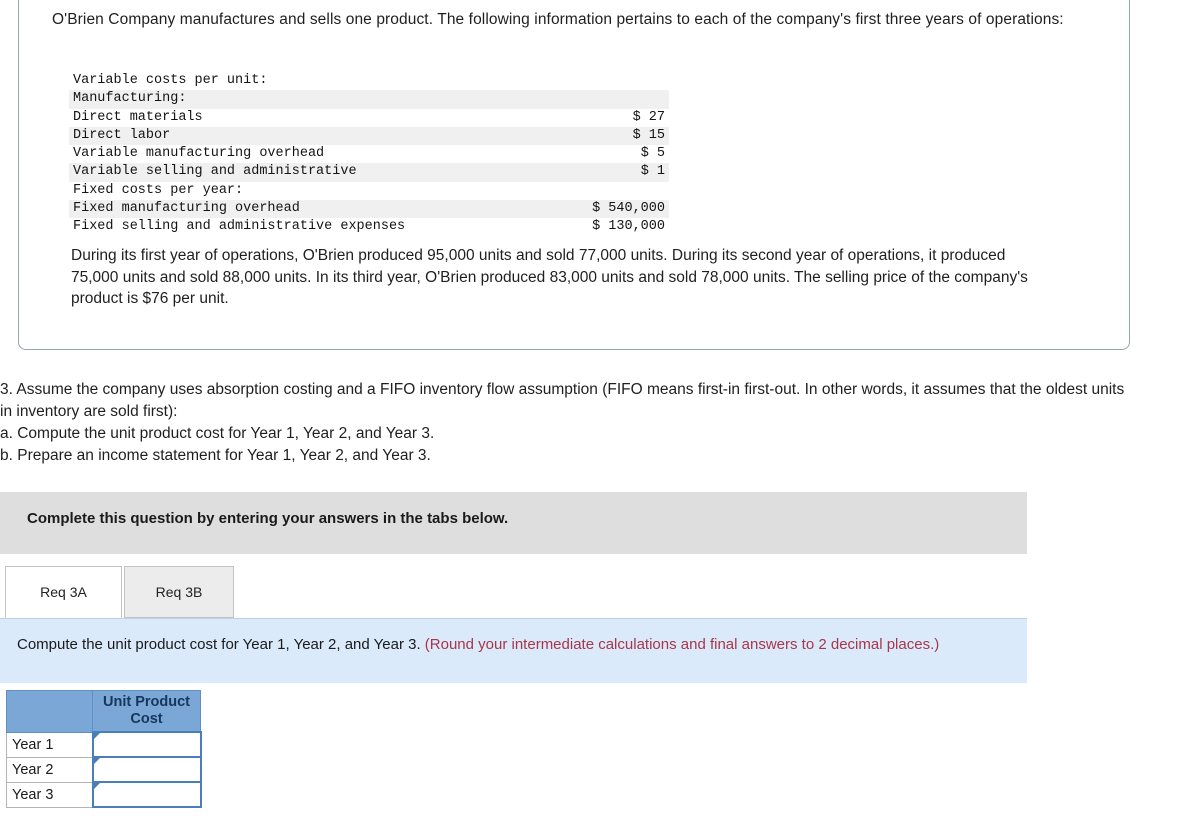 The height and width of the screenshot is (816, 1200). What do you see at coordinates (146, 711) in the screenshot?
I see `answer-table-column-header: Unit Product Cost` at bounding box center [146, 711].